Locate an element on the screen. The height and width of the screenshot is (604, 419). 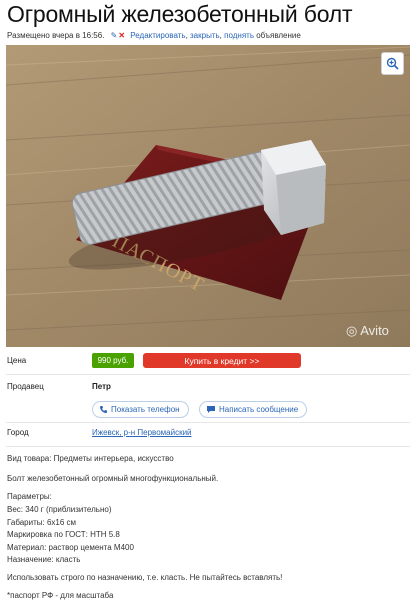
close-x-icon: ✕ is located at coordinates (121, 35).